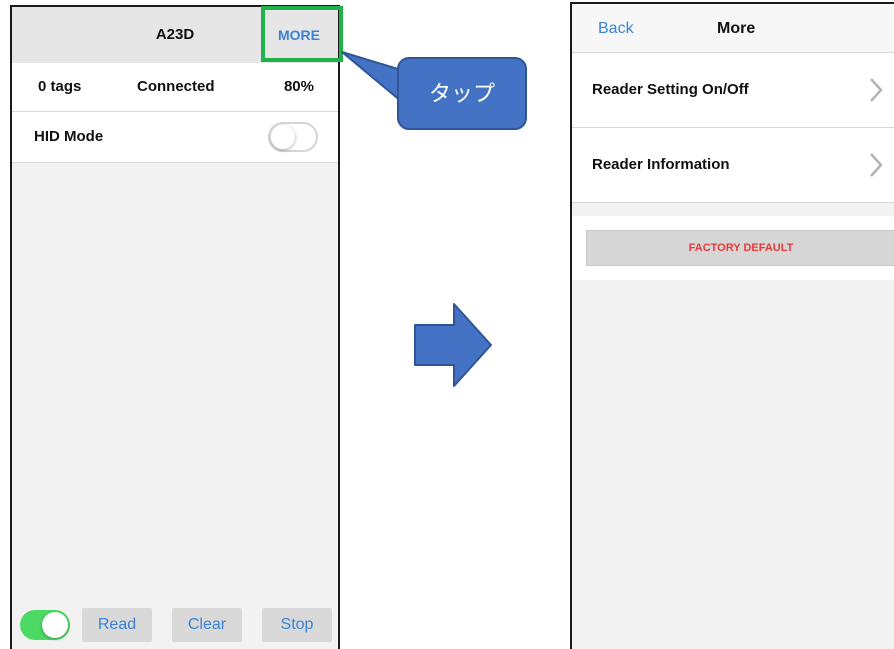 The height and width of the screenshot is (649, 894). Describe the element at coordinates (670, 89) in the screenshot. I see `menu-item-label: Reader Setting On/Off` at that location.